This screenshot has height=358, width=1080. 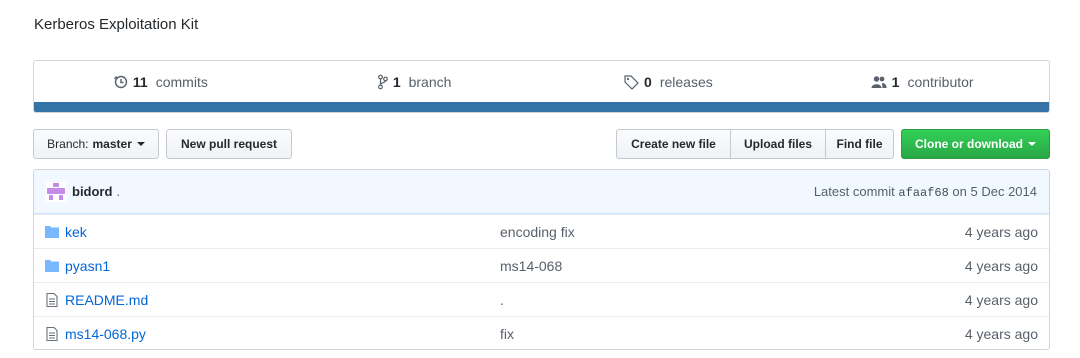 What do you see at coordinates (859, 144) in the screenshot?
I see `find-file-button: Find file` at bounding box center [859, 144].